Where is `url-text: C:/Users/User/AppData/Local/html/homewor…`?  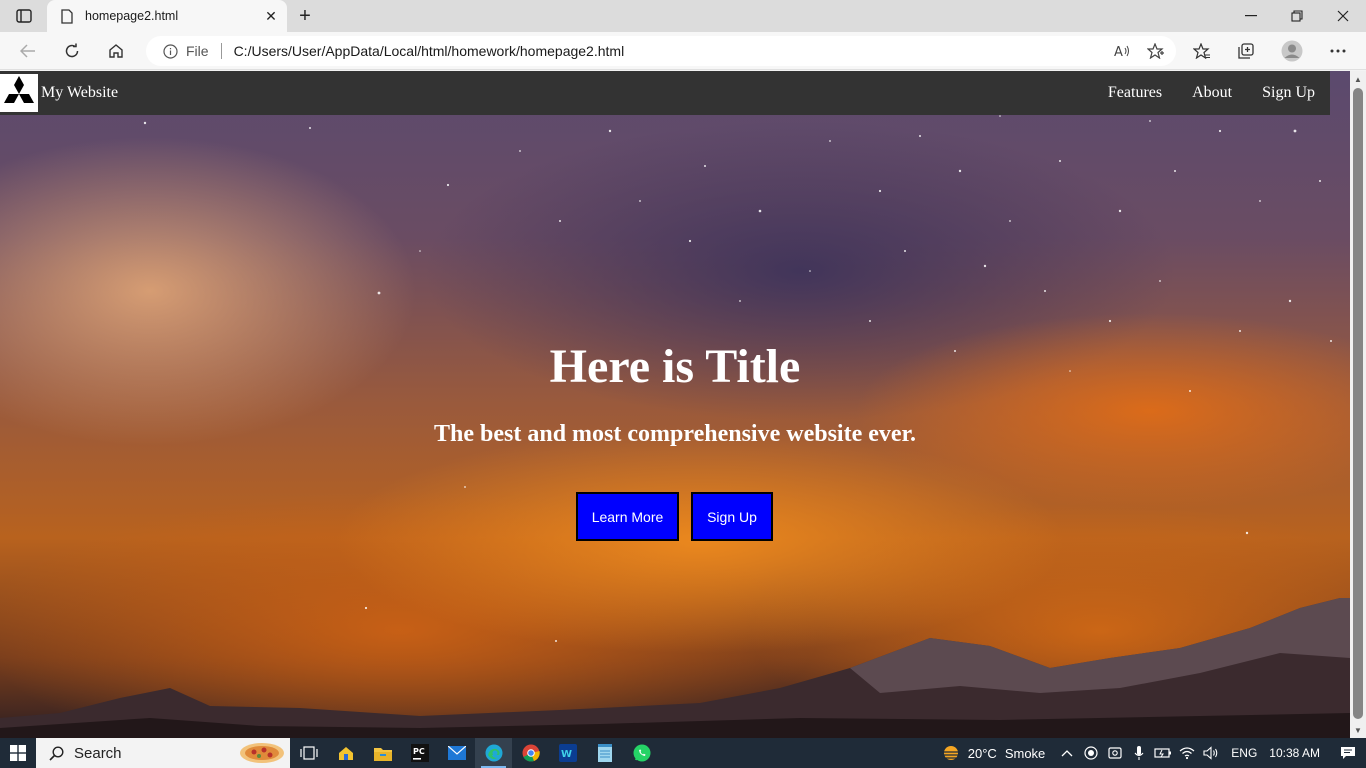 url-text: C:/Users/User/AppData/Local/html/homewor… is located at coordinates (671, 51).